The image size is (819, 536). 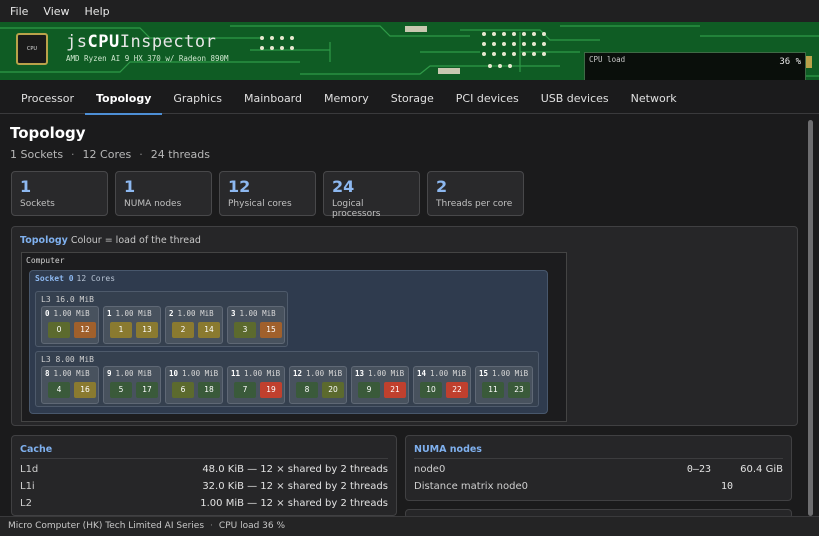 I want to click on thread-cell: 14, so click(x=209, y=330).